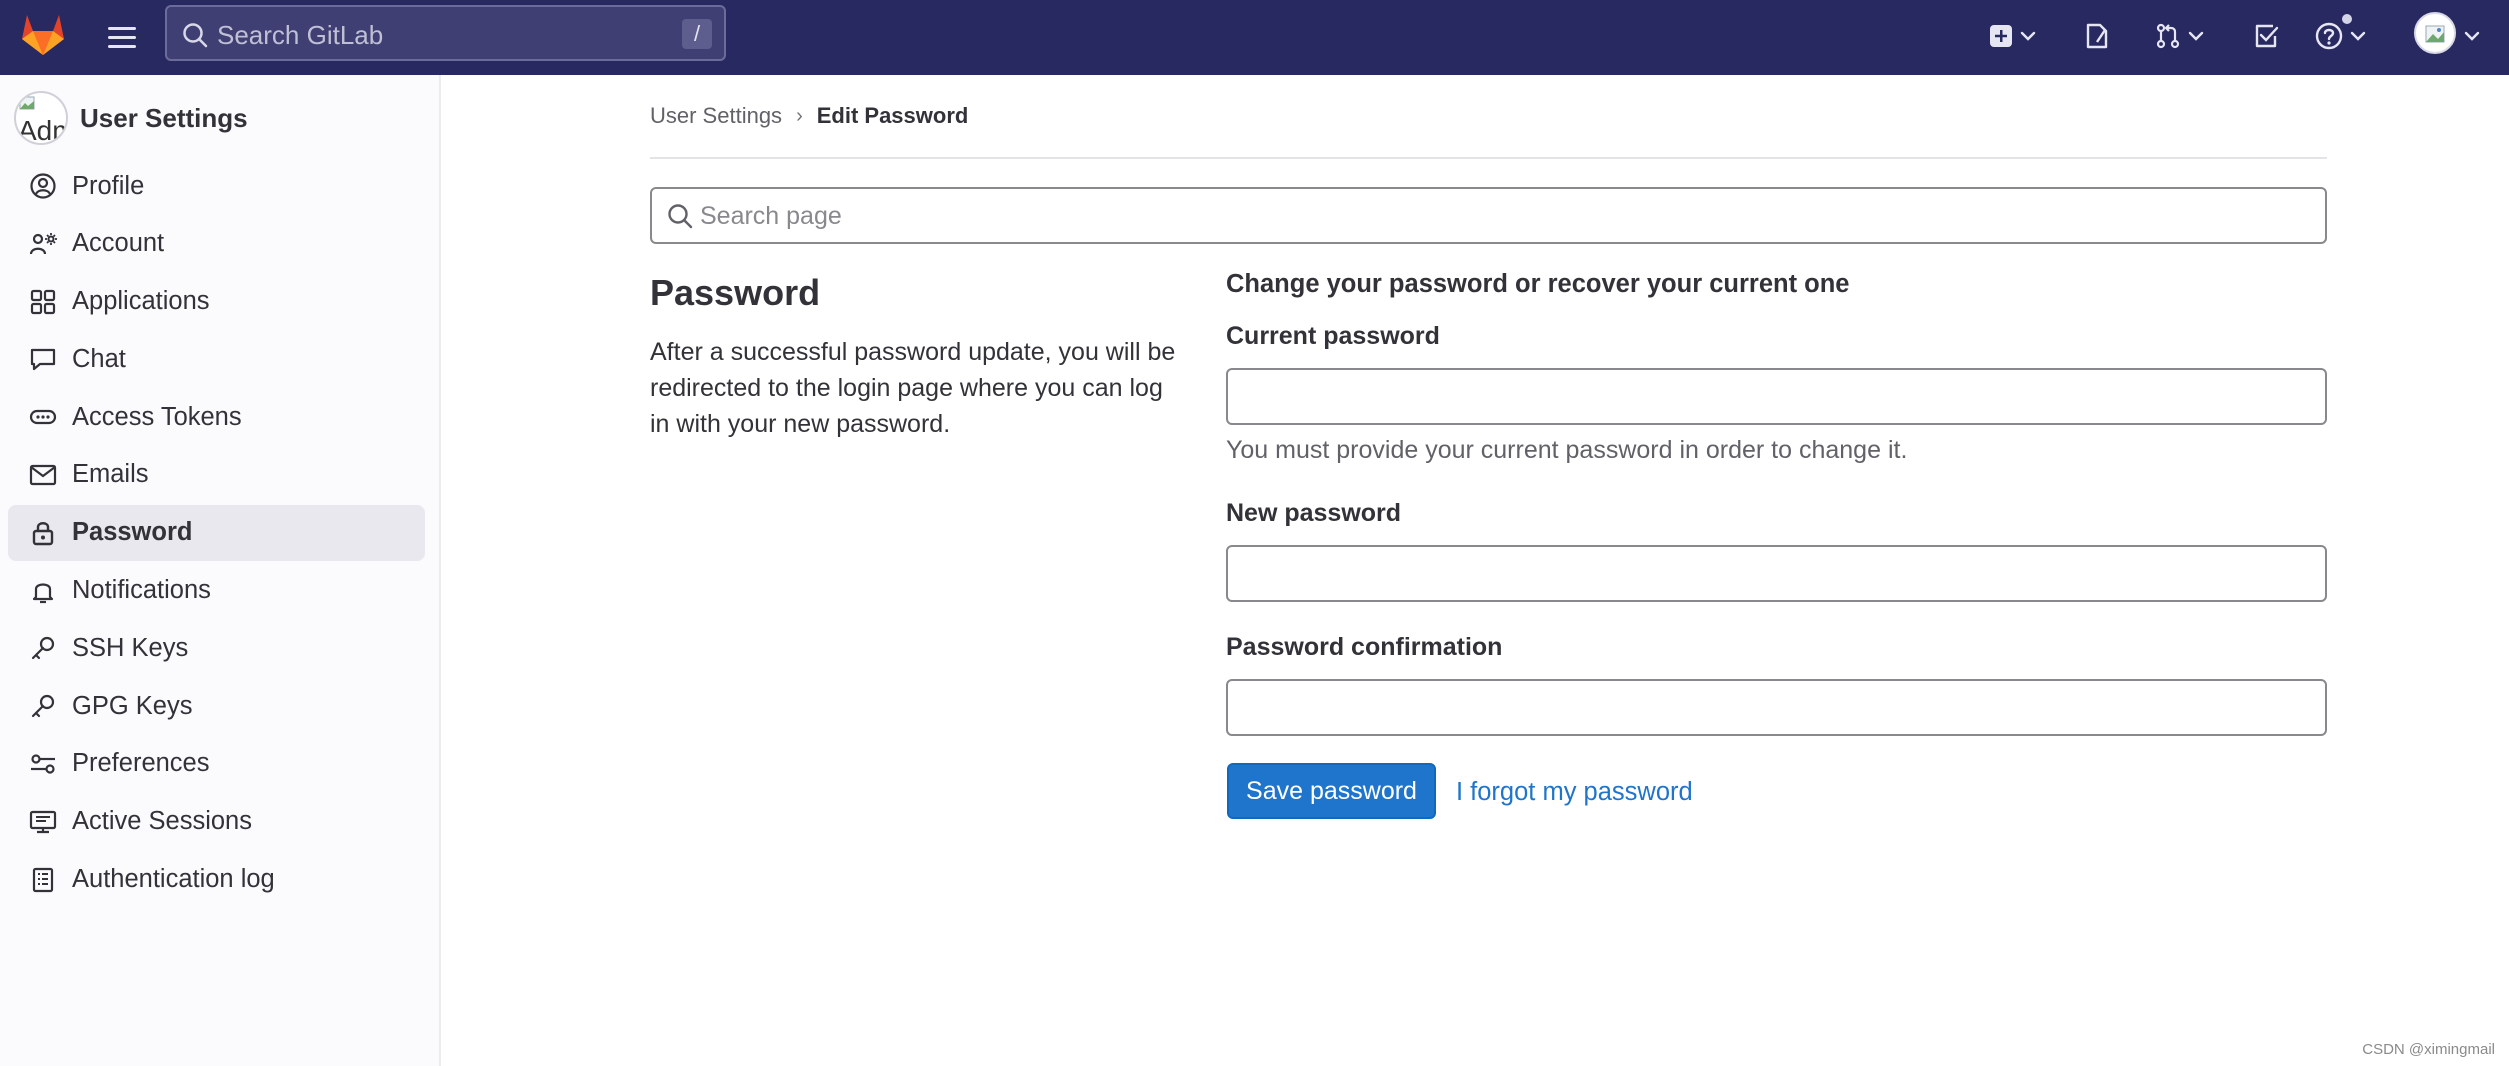  I want to click on new-password-field, so click(1776, 573).